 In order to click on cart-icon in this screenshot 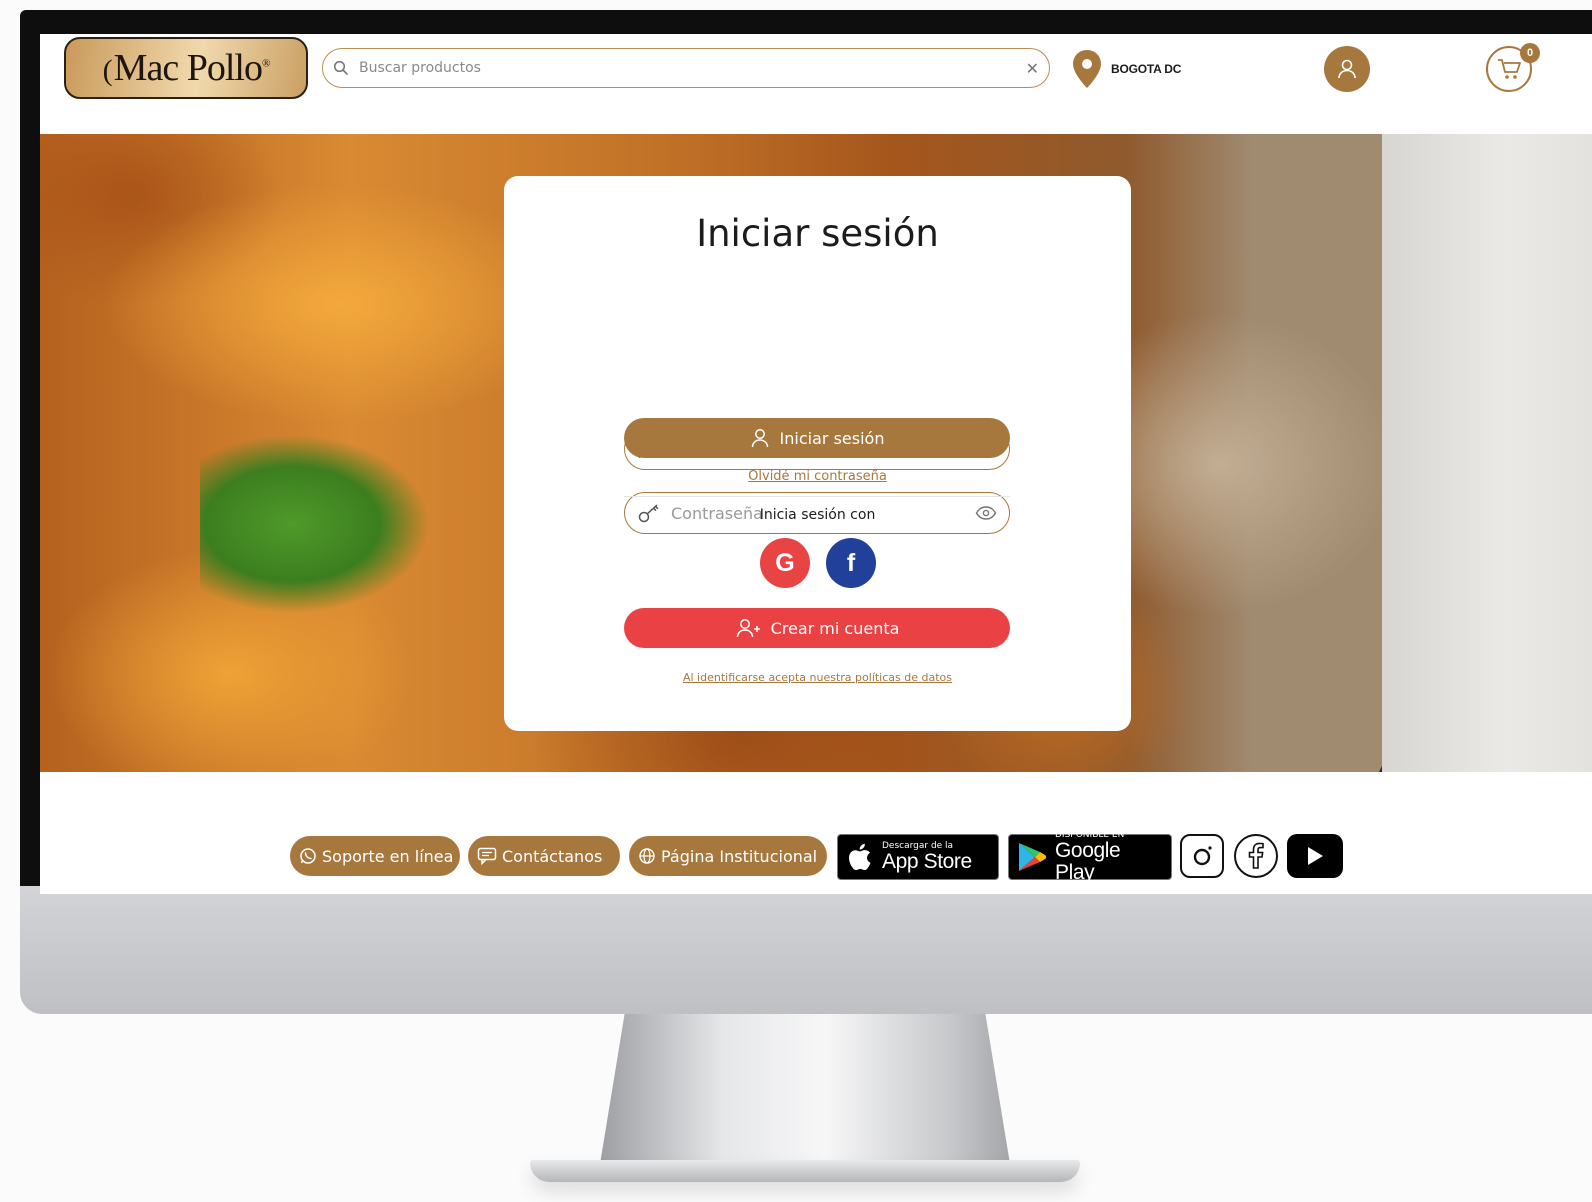, I will do `click(1509, 69)`.